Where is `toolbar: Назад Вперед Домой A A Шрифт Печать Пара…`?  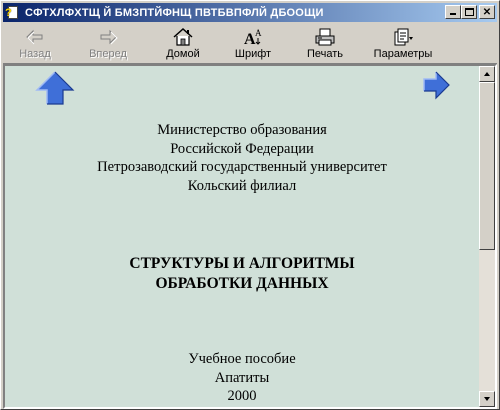
toolbar: Назад Вперед Домой A A Шрифт Печать Пара… is located at coordinates (250, 44).